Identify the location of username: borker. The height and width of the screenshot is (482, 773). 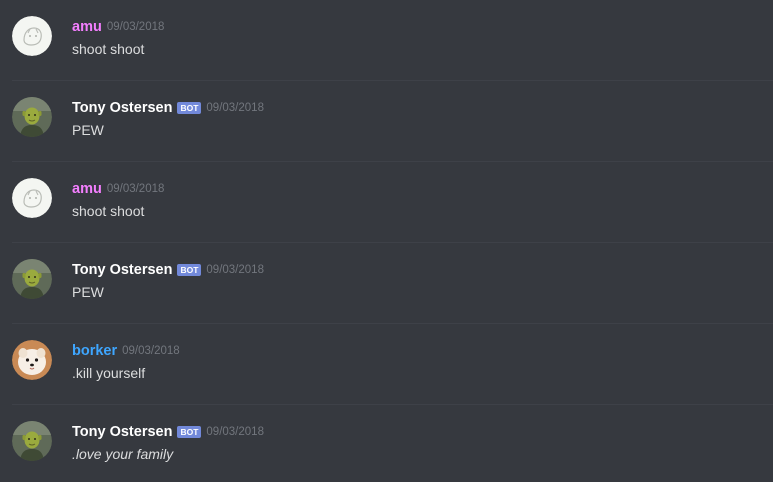
(94, 351).